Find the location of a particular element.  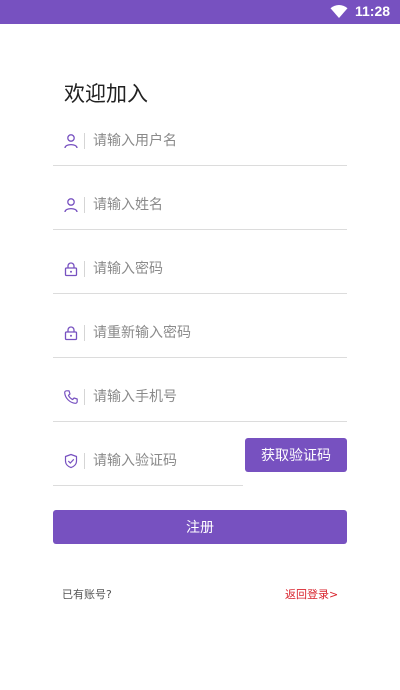

status-time: 11:28 is located at coordinates (373, 11).